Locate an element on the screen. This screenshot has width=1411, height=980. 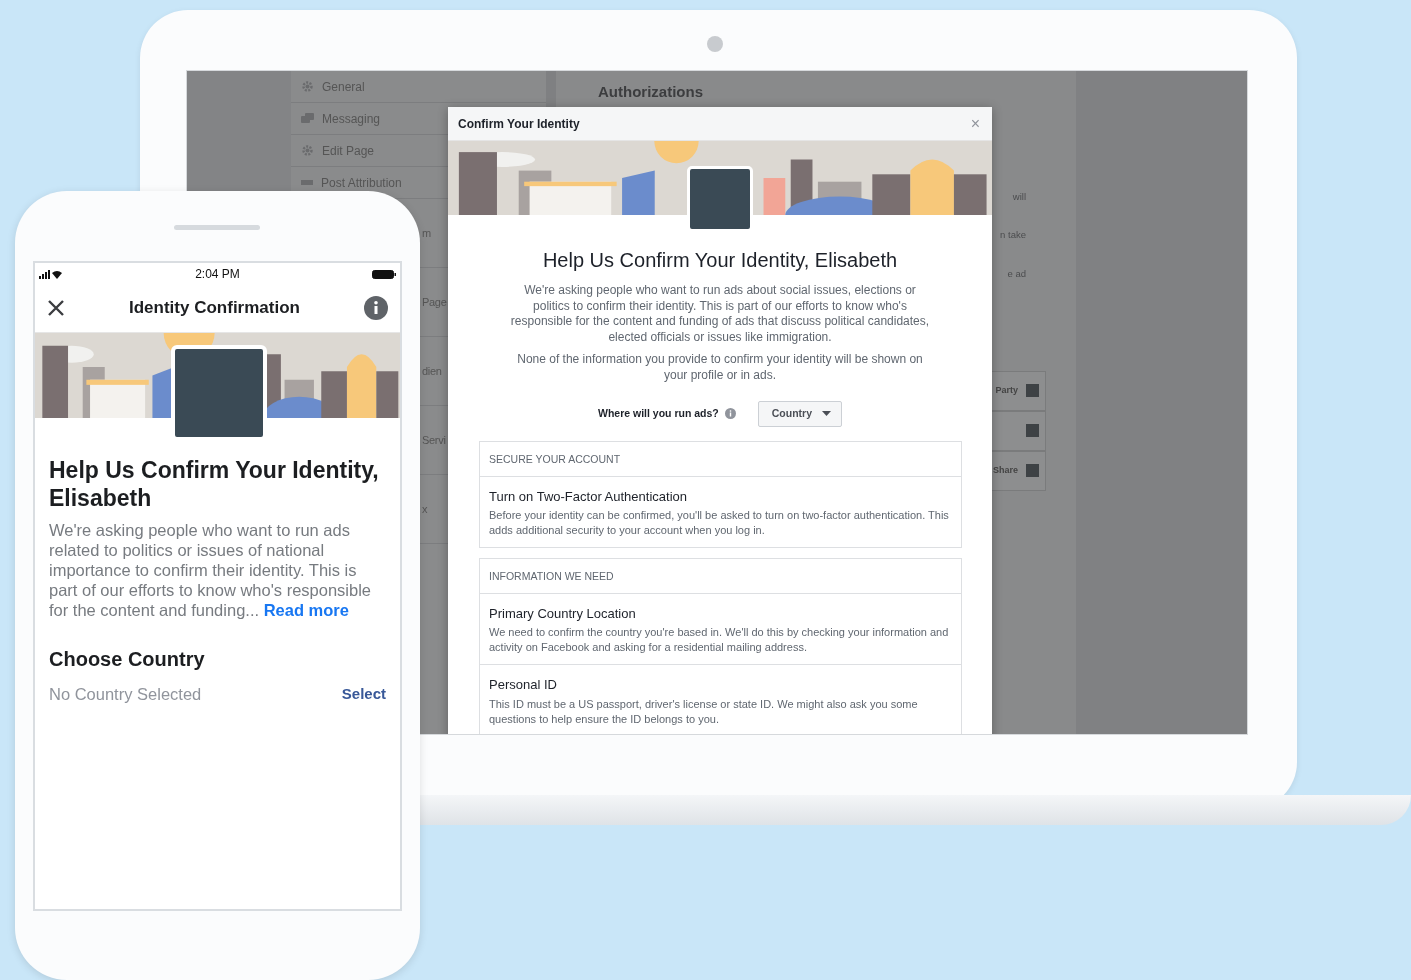
close-icon is located at coordinates (56, 307).